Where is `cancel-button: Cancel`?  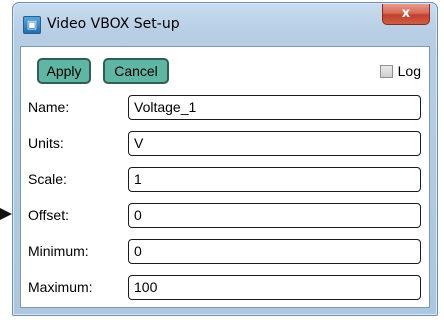
cancel-button: Cancel is located at coordinates (136, 71).